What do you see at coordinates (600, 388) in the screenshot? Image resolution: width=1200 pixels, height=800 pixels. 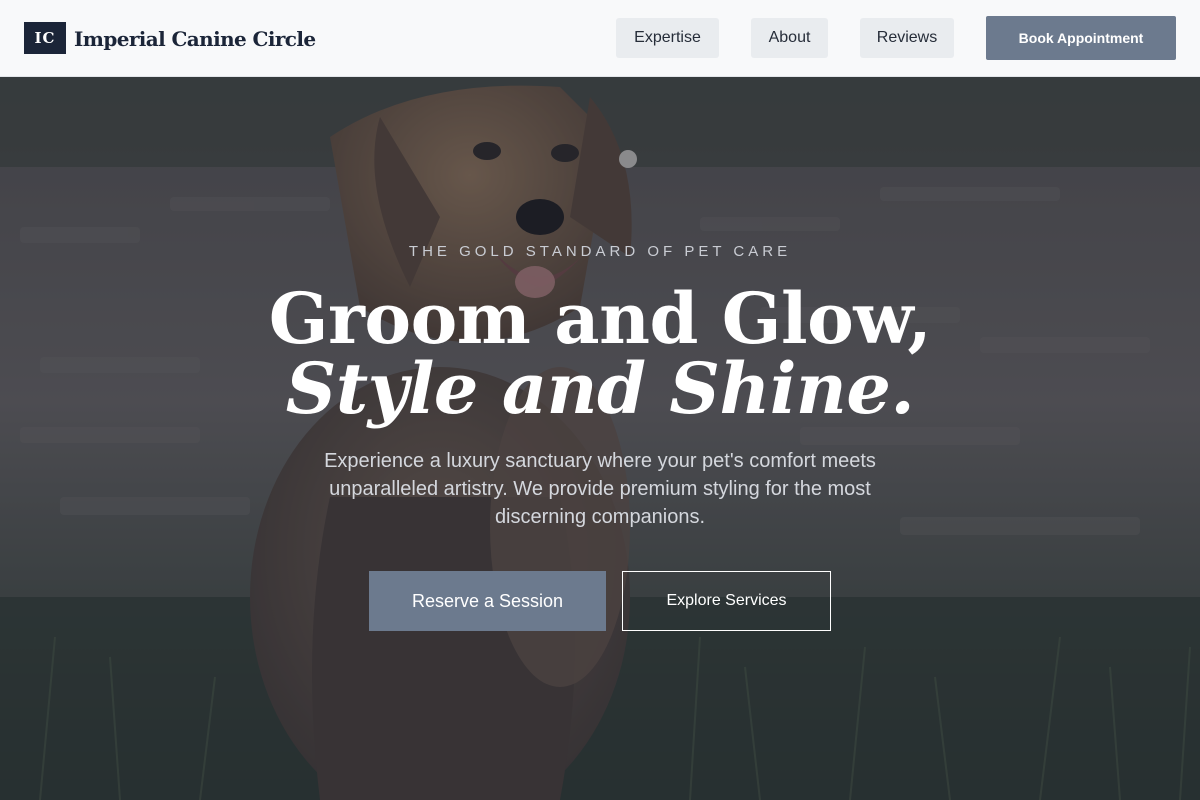 I see `hero-headline-line2: Style and Shine.` at bounding box center [600, 388].